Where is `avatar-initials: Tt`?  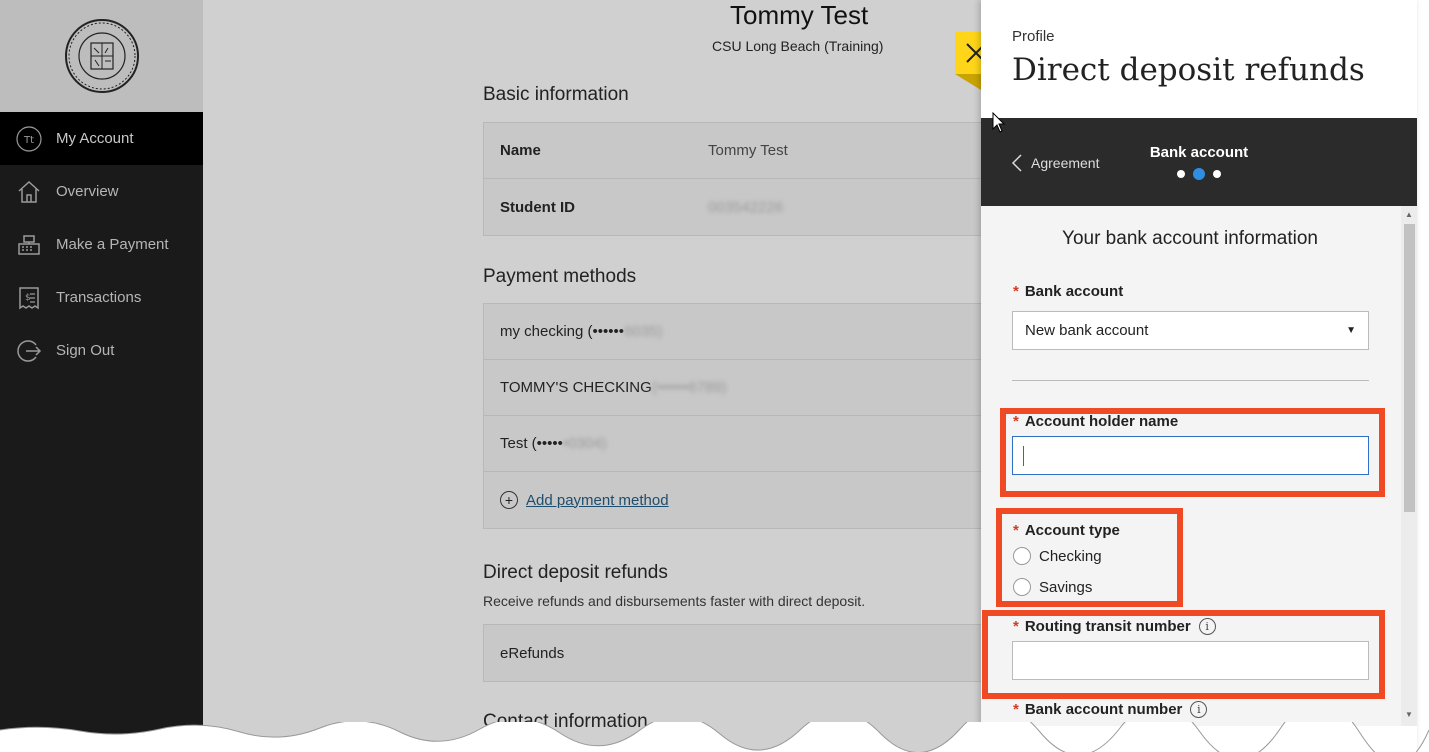
avatar-initials: Tt is located at coordinates (28, 140).